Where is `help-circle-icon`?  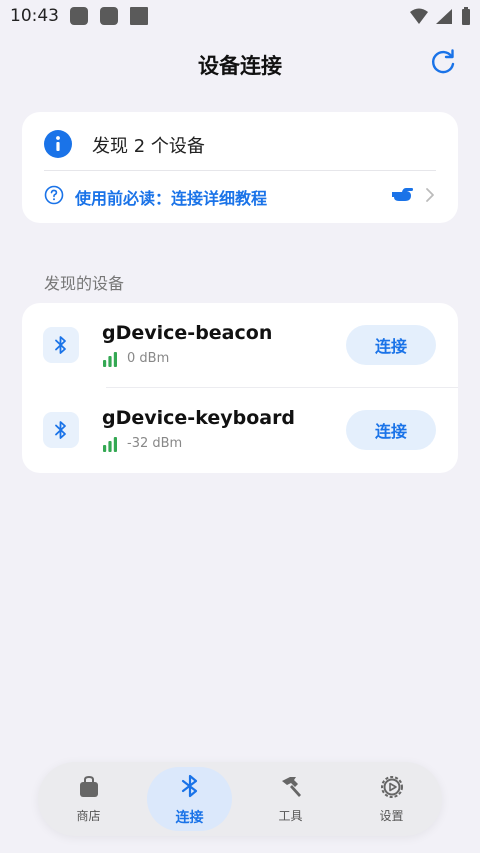
help-circle-icon is located at coordinates (54, 195).